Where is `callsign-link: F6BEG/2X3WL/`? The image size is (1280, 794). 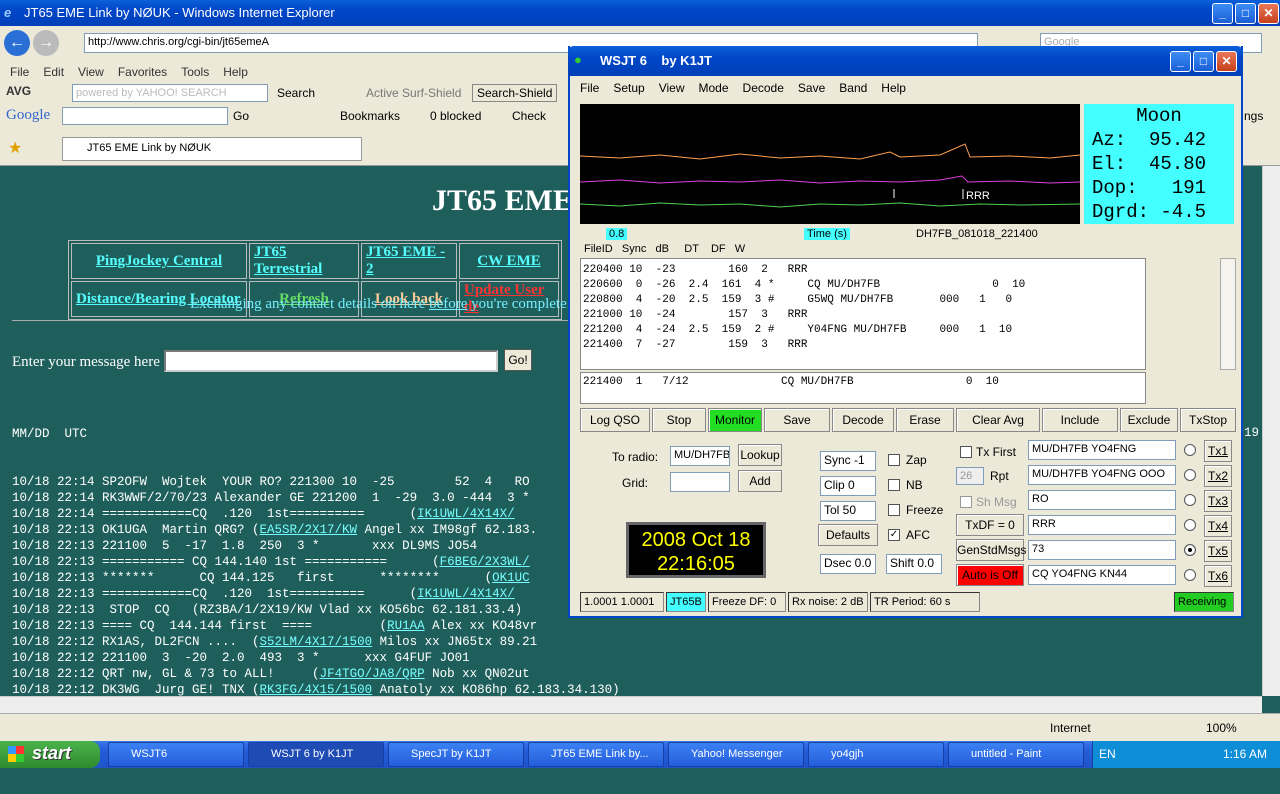
callsign-link: F6BEG/2X3WL/ is located at coordinates (485, 562).